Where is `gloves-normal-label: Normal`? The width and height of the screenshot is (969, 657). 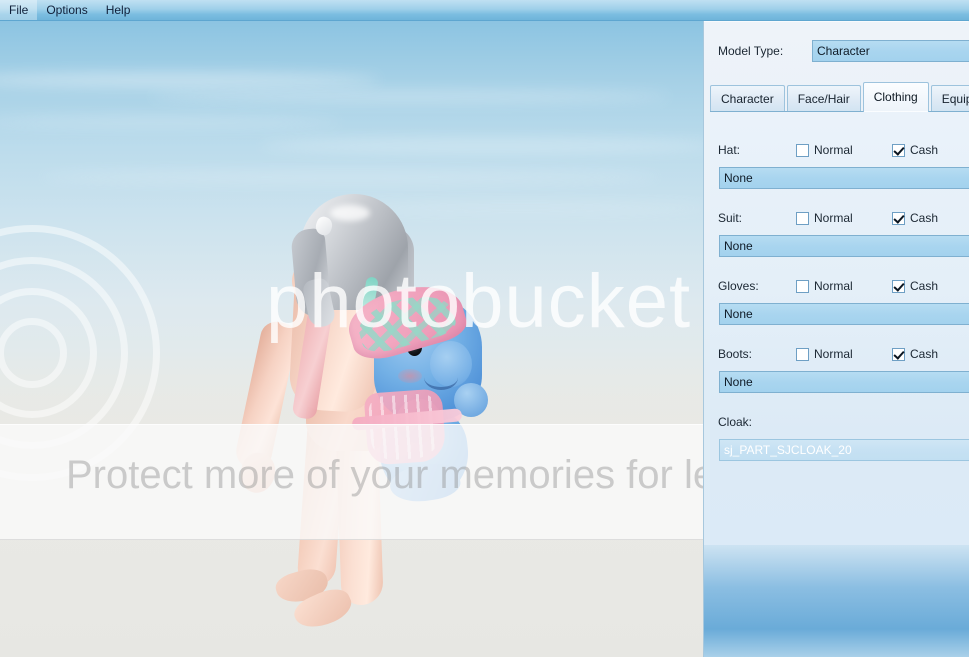
gloves-normal-label: Normal is located at coordinates (833, 286).